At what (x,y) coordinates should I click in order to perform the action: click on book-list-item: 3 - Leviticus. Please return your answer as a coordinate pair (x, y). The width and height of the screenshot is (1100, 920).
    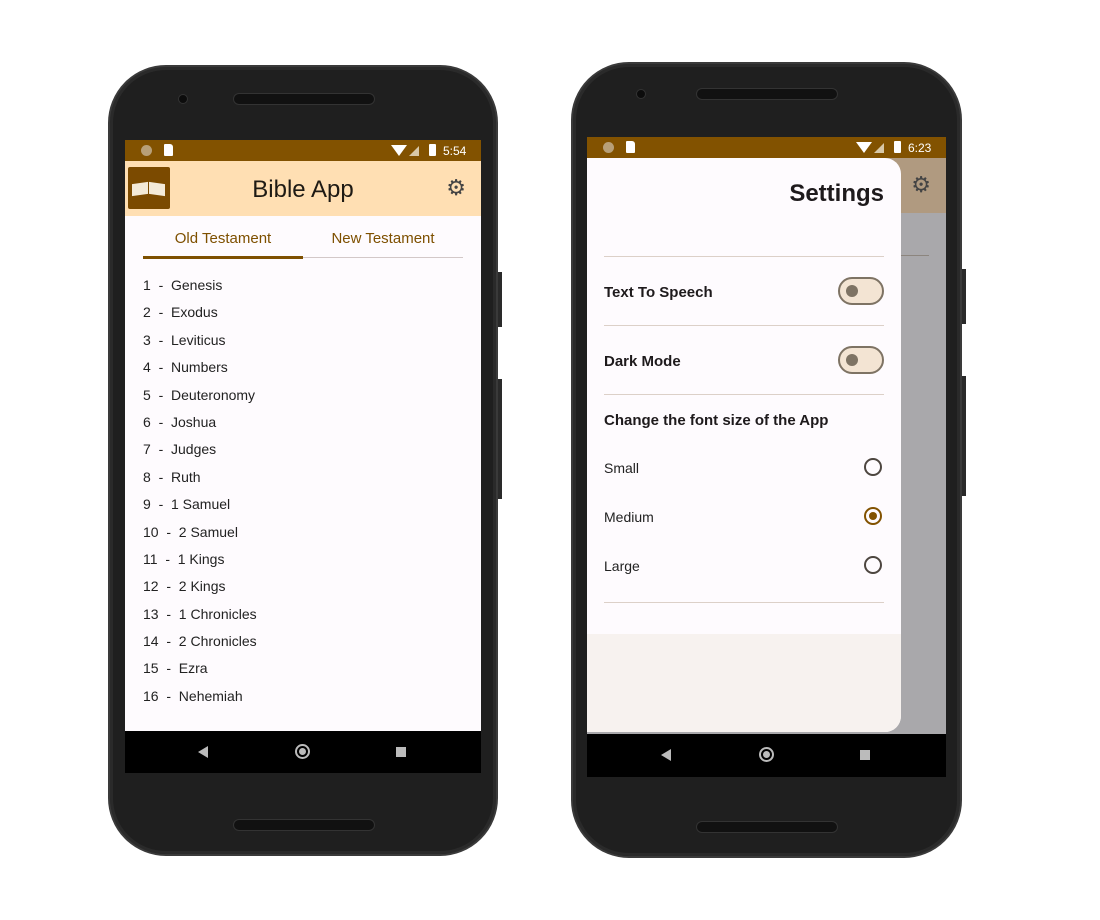
    Looking at the image, I should click on (200, 345).